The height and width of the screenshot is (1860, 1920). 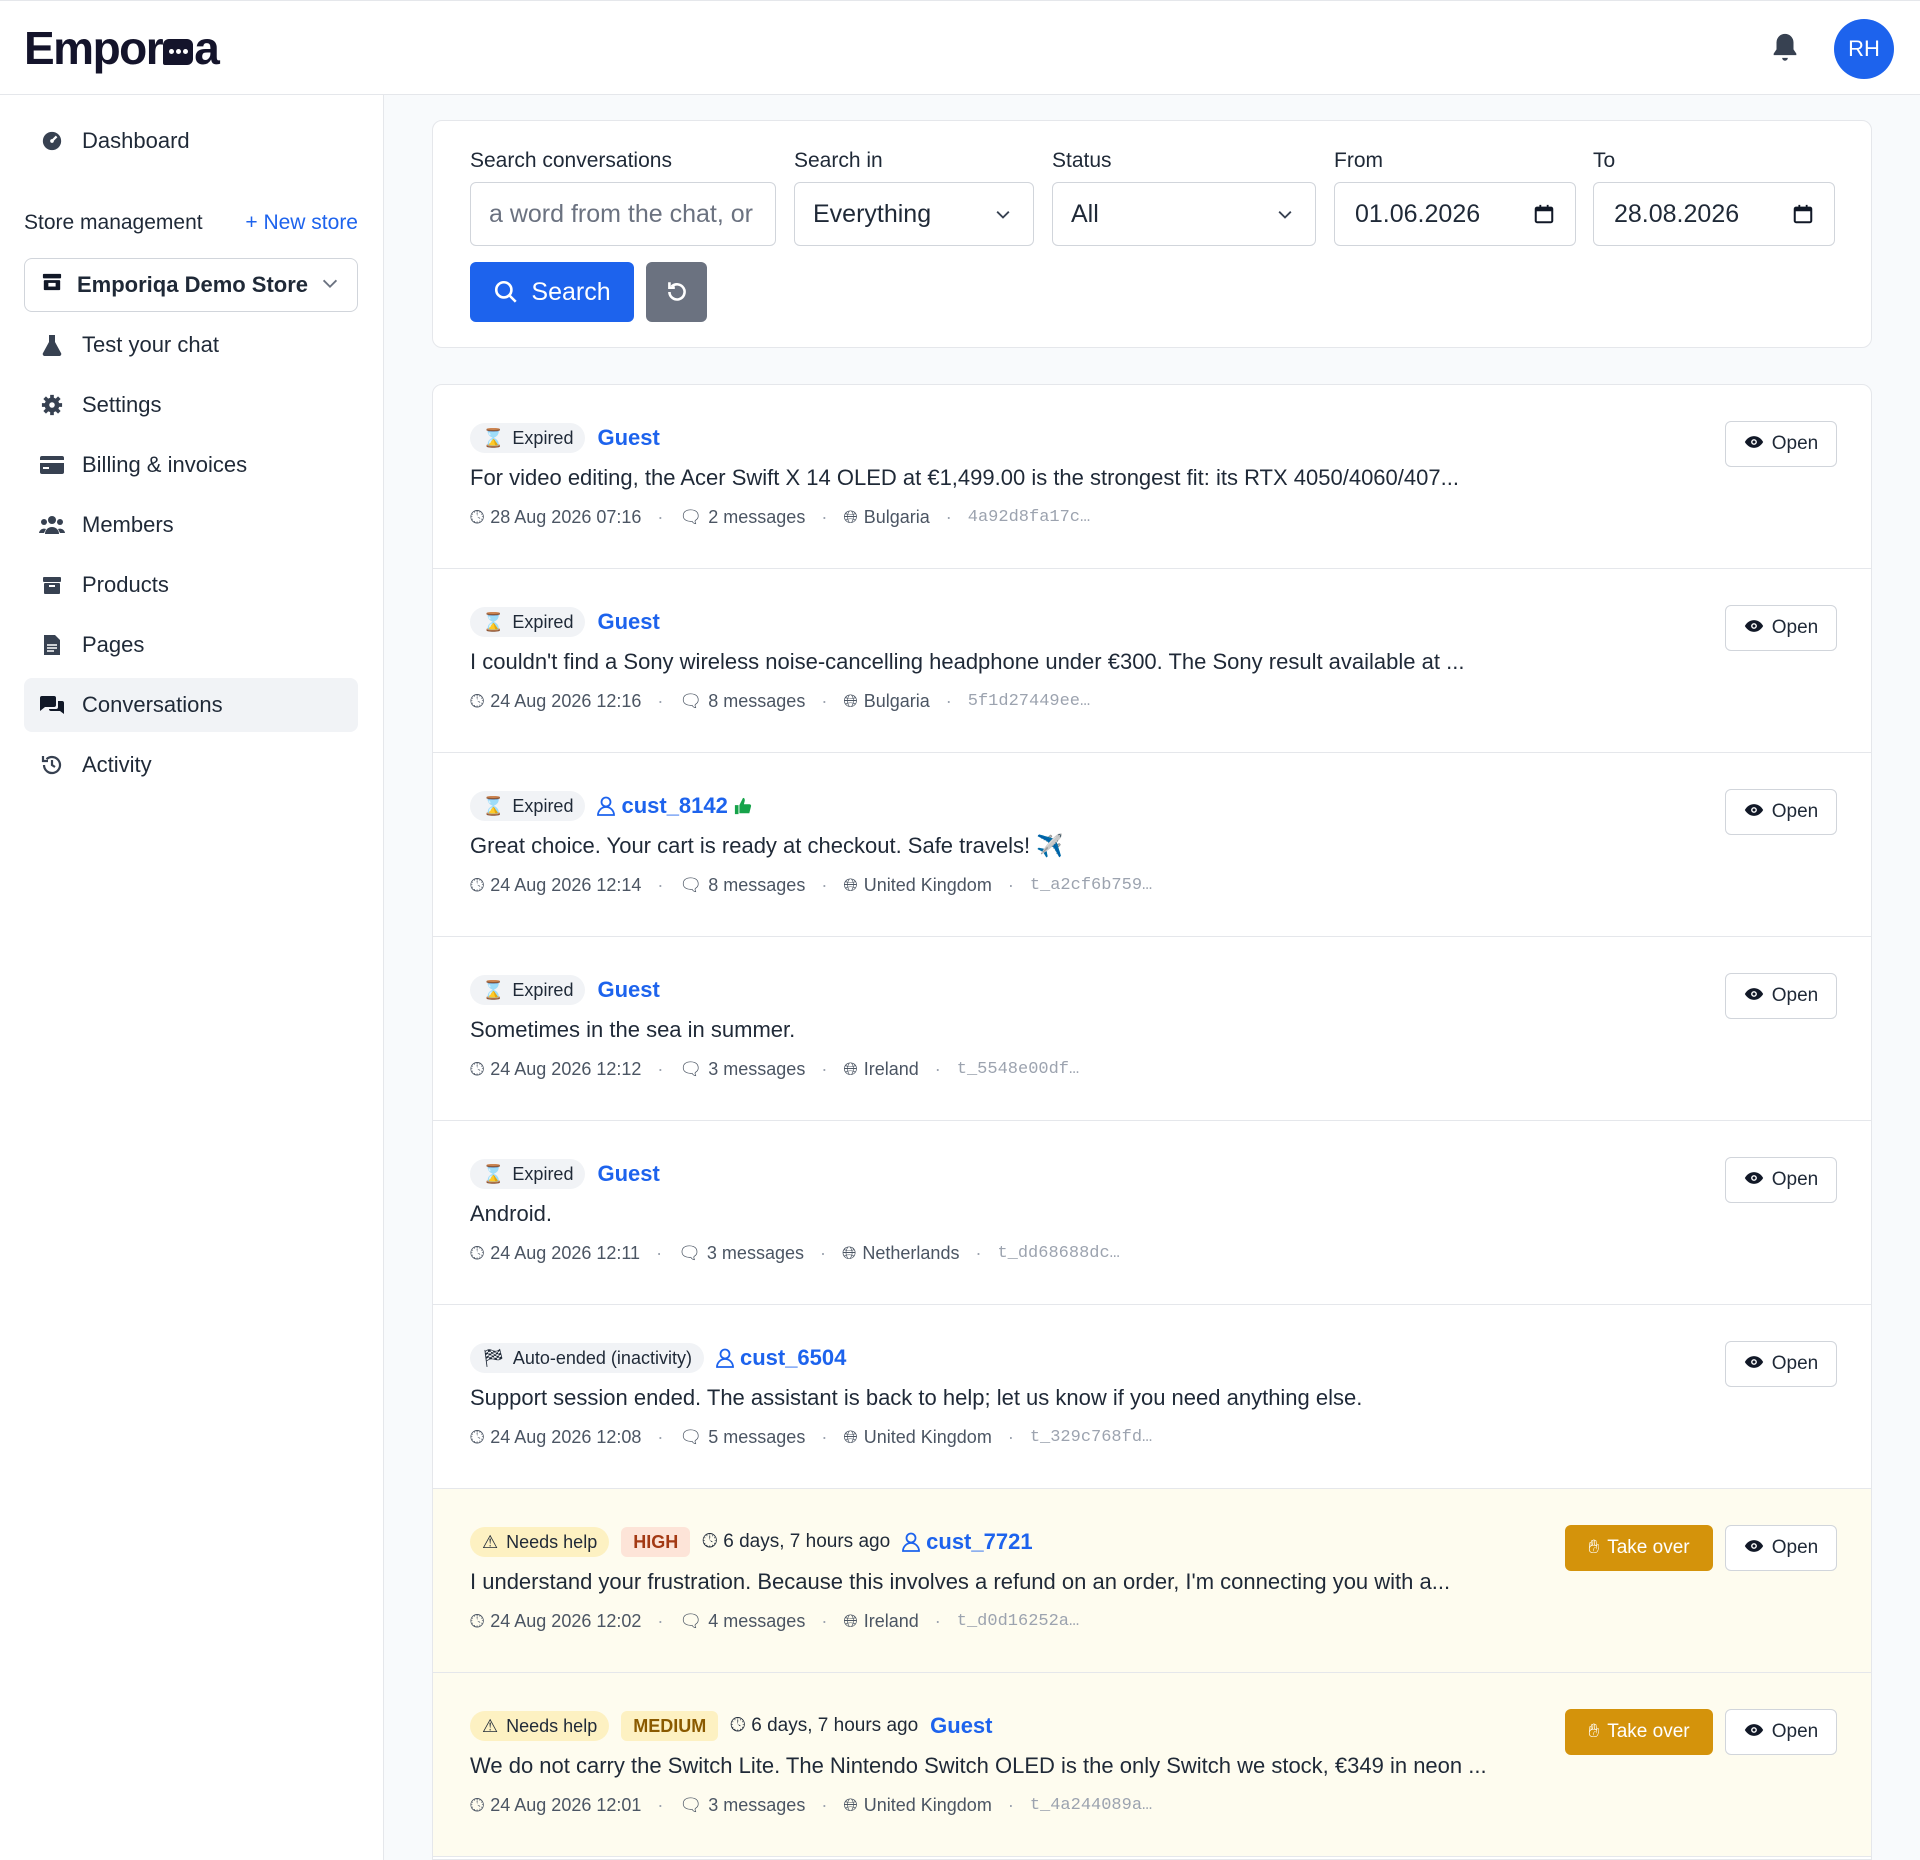 I want to click on to-date-field: 28.08.2026, so click(x=1714, y=214).